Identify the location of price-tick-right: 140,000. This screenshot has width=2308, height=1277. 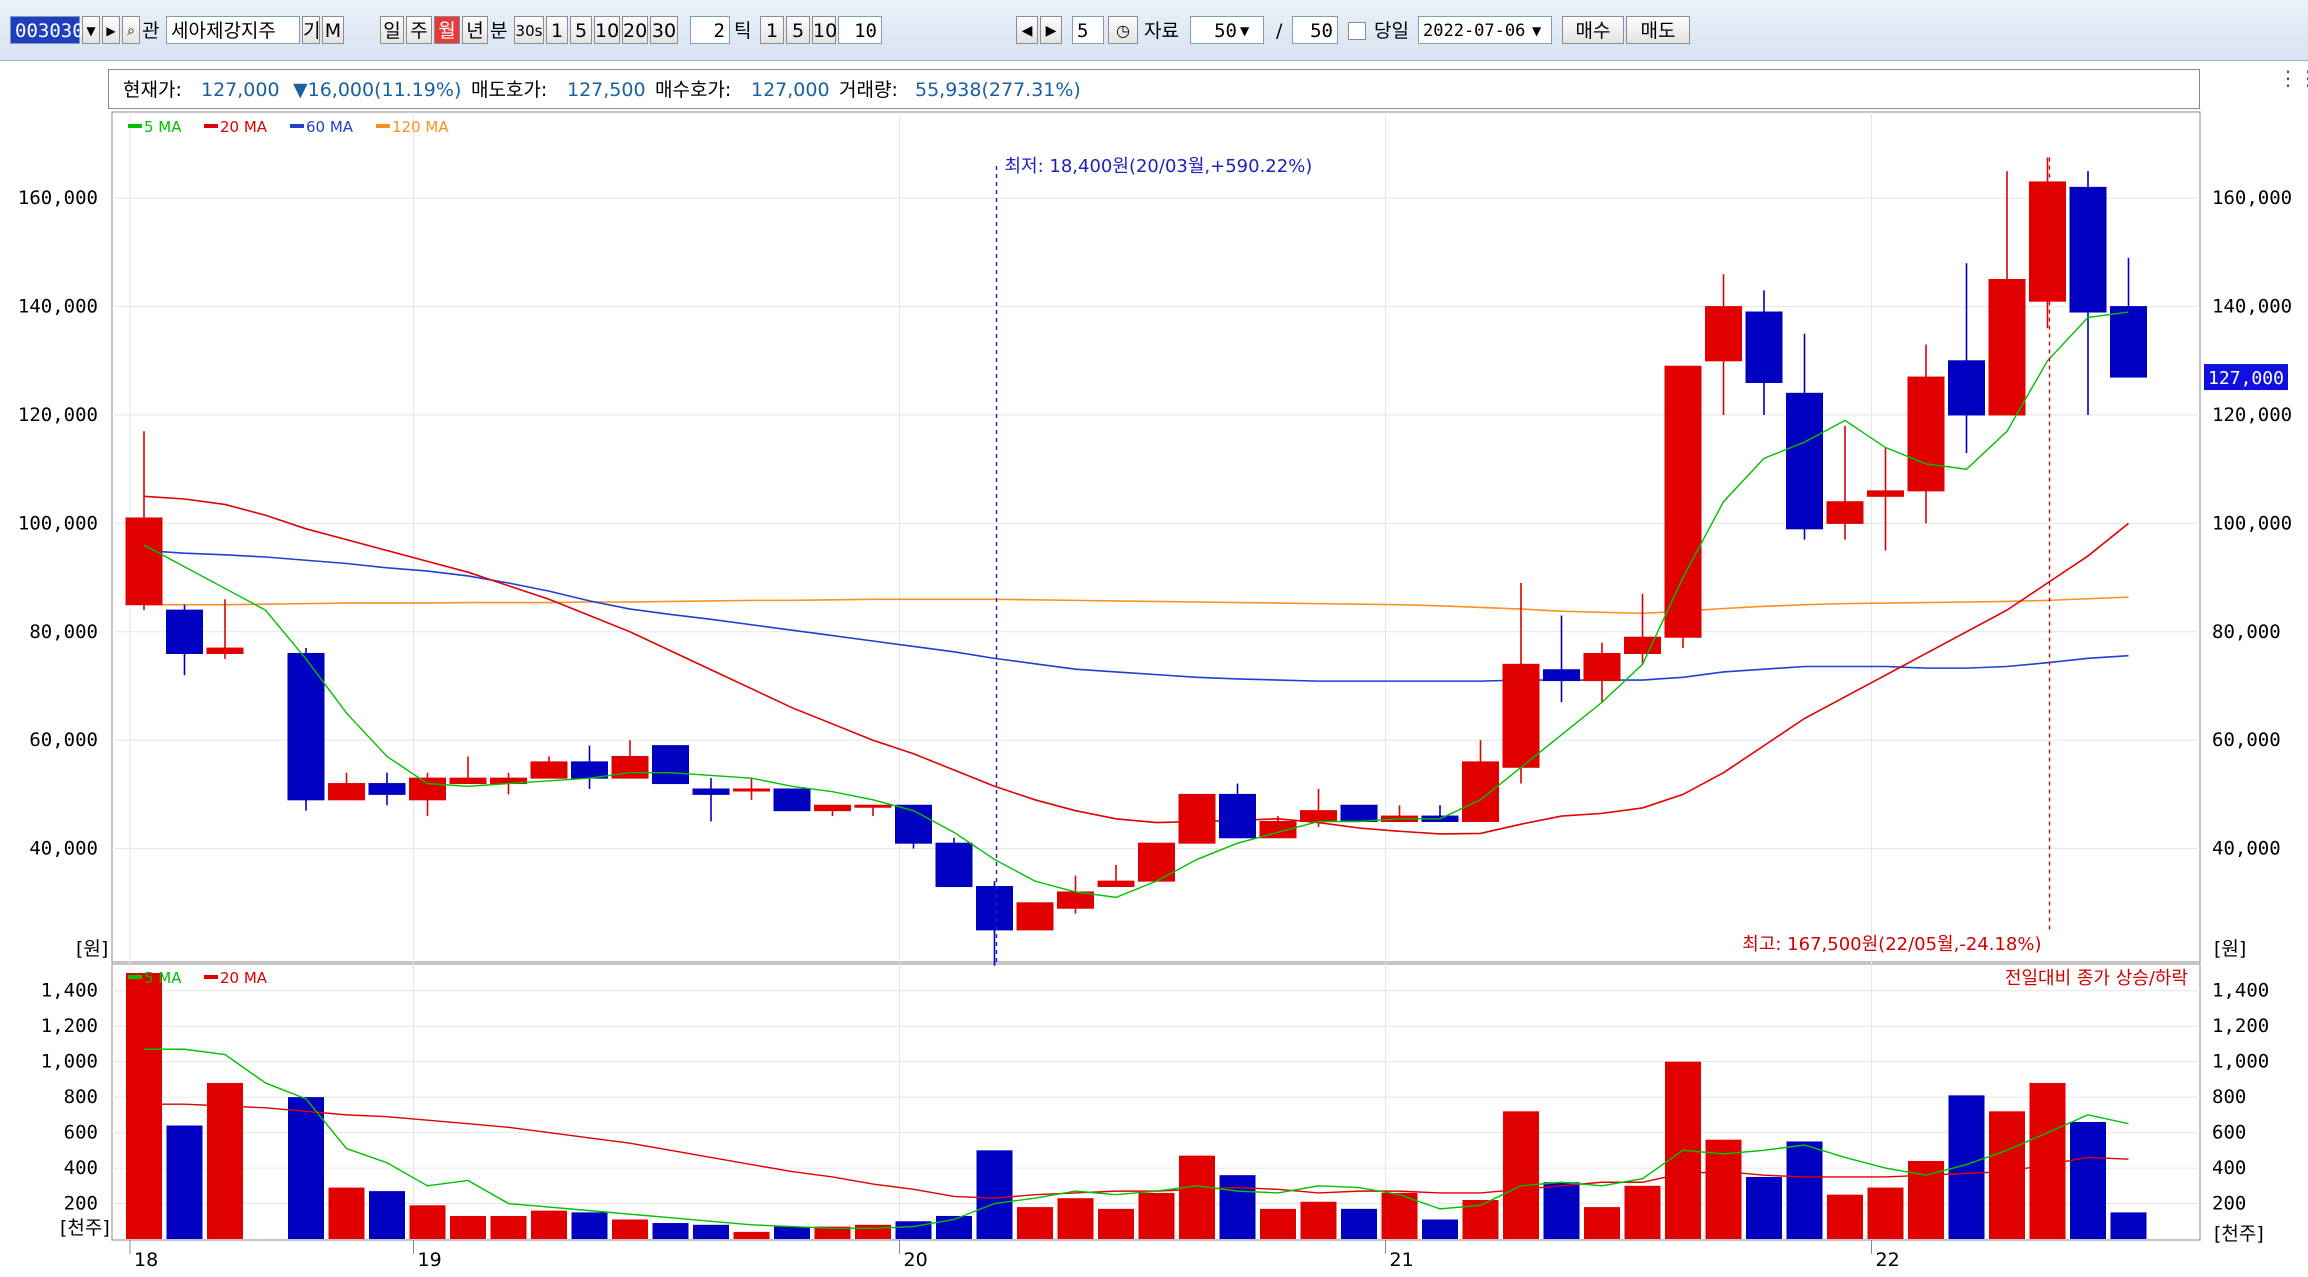
(2252, 307).